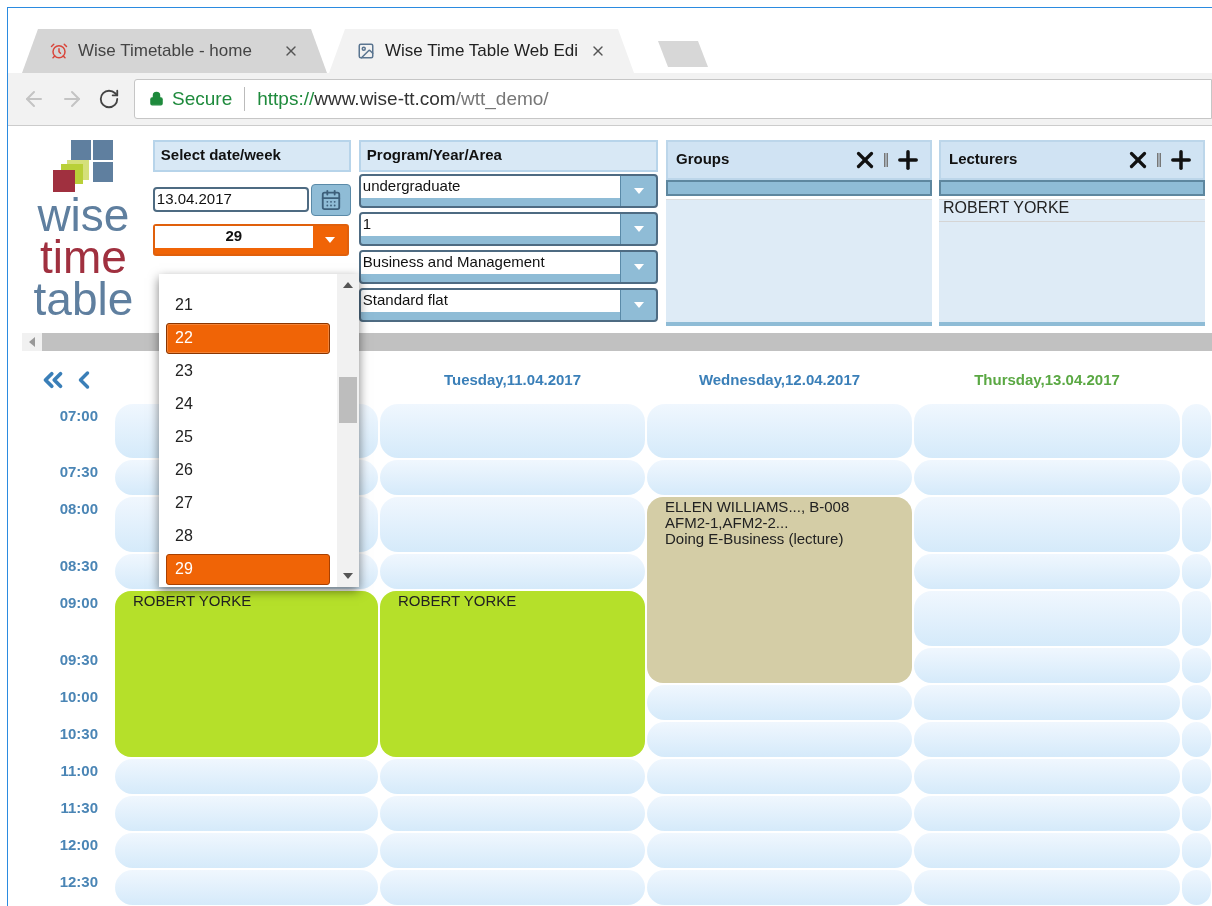  What do you see at coordinates (248, 404) in the screenshot?
I see `week-option: 24` at bounding box center [248, 404].